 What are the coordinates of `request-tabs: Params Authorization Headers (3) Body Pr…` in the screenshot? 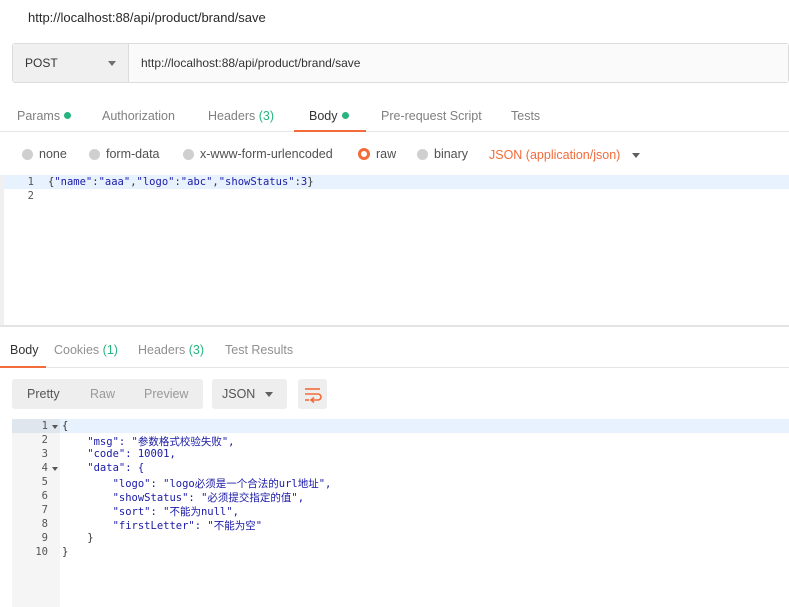 It's located at (394, 118).